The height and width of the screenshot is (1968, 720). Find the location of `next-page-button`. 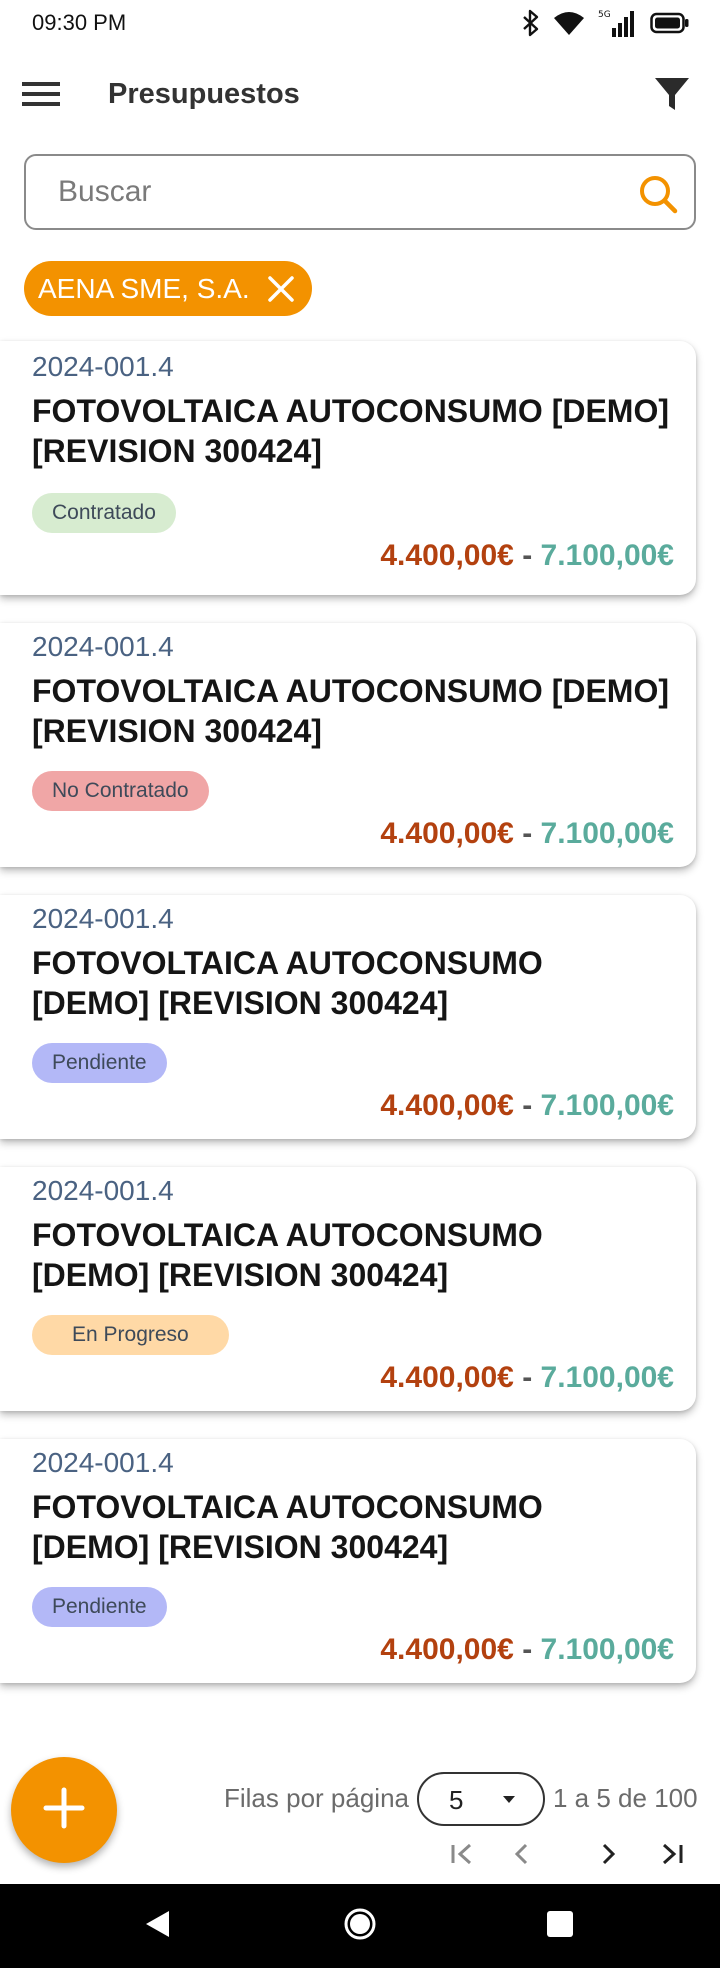

next-page-button is located at coordinates (608, 1856).